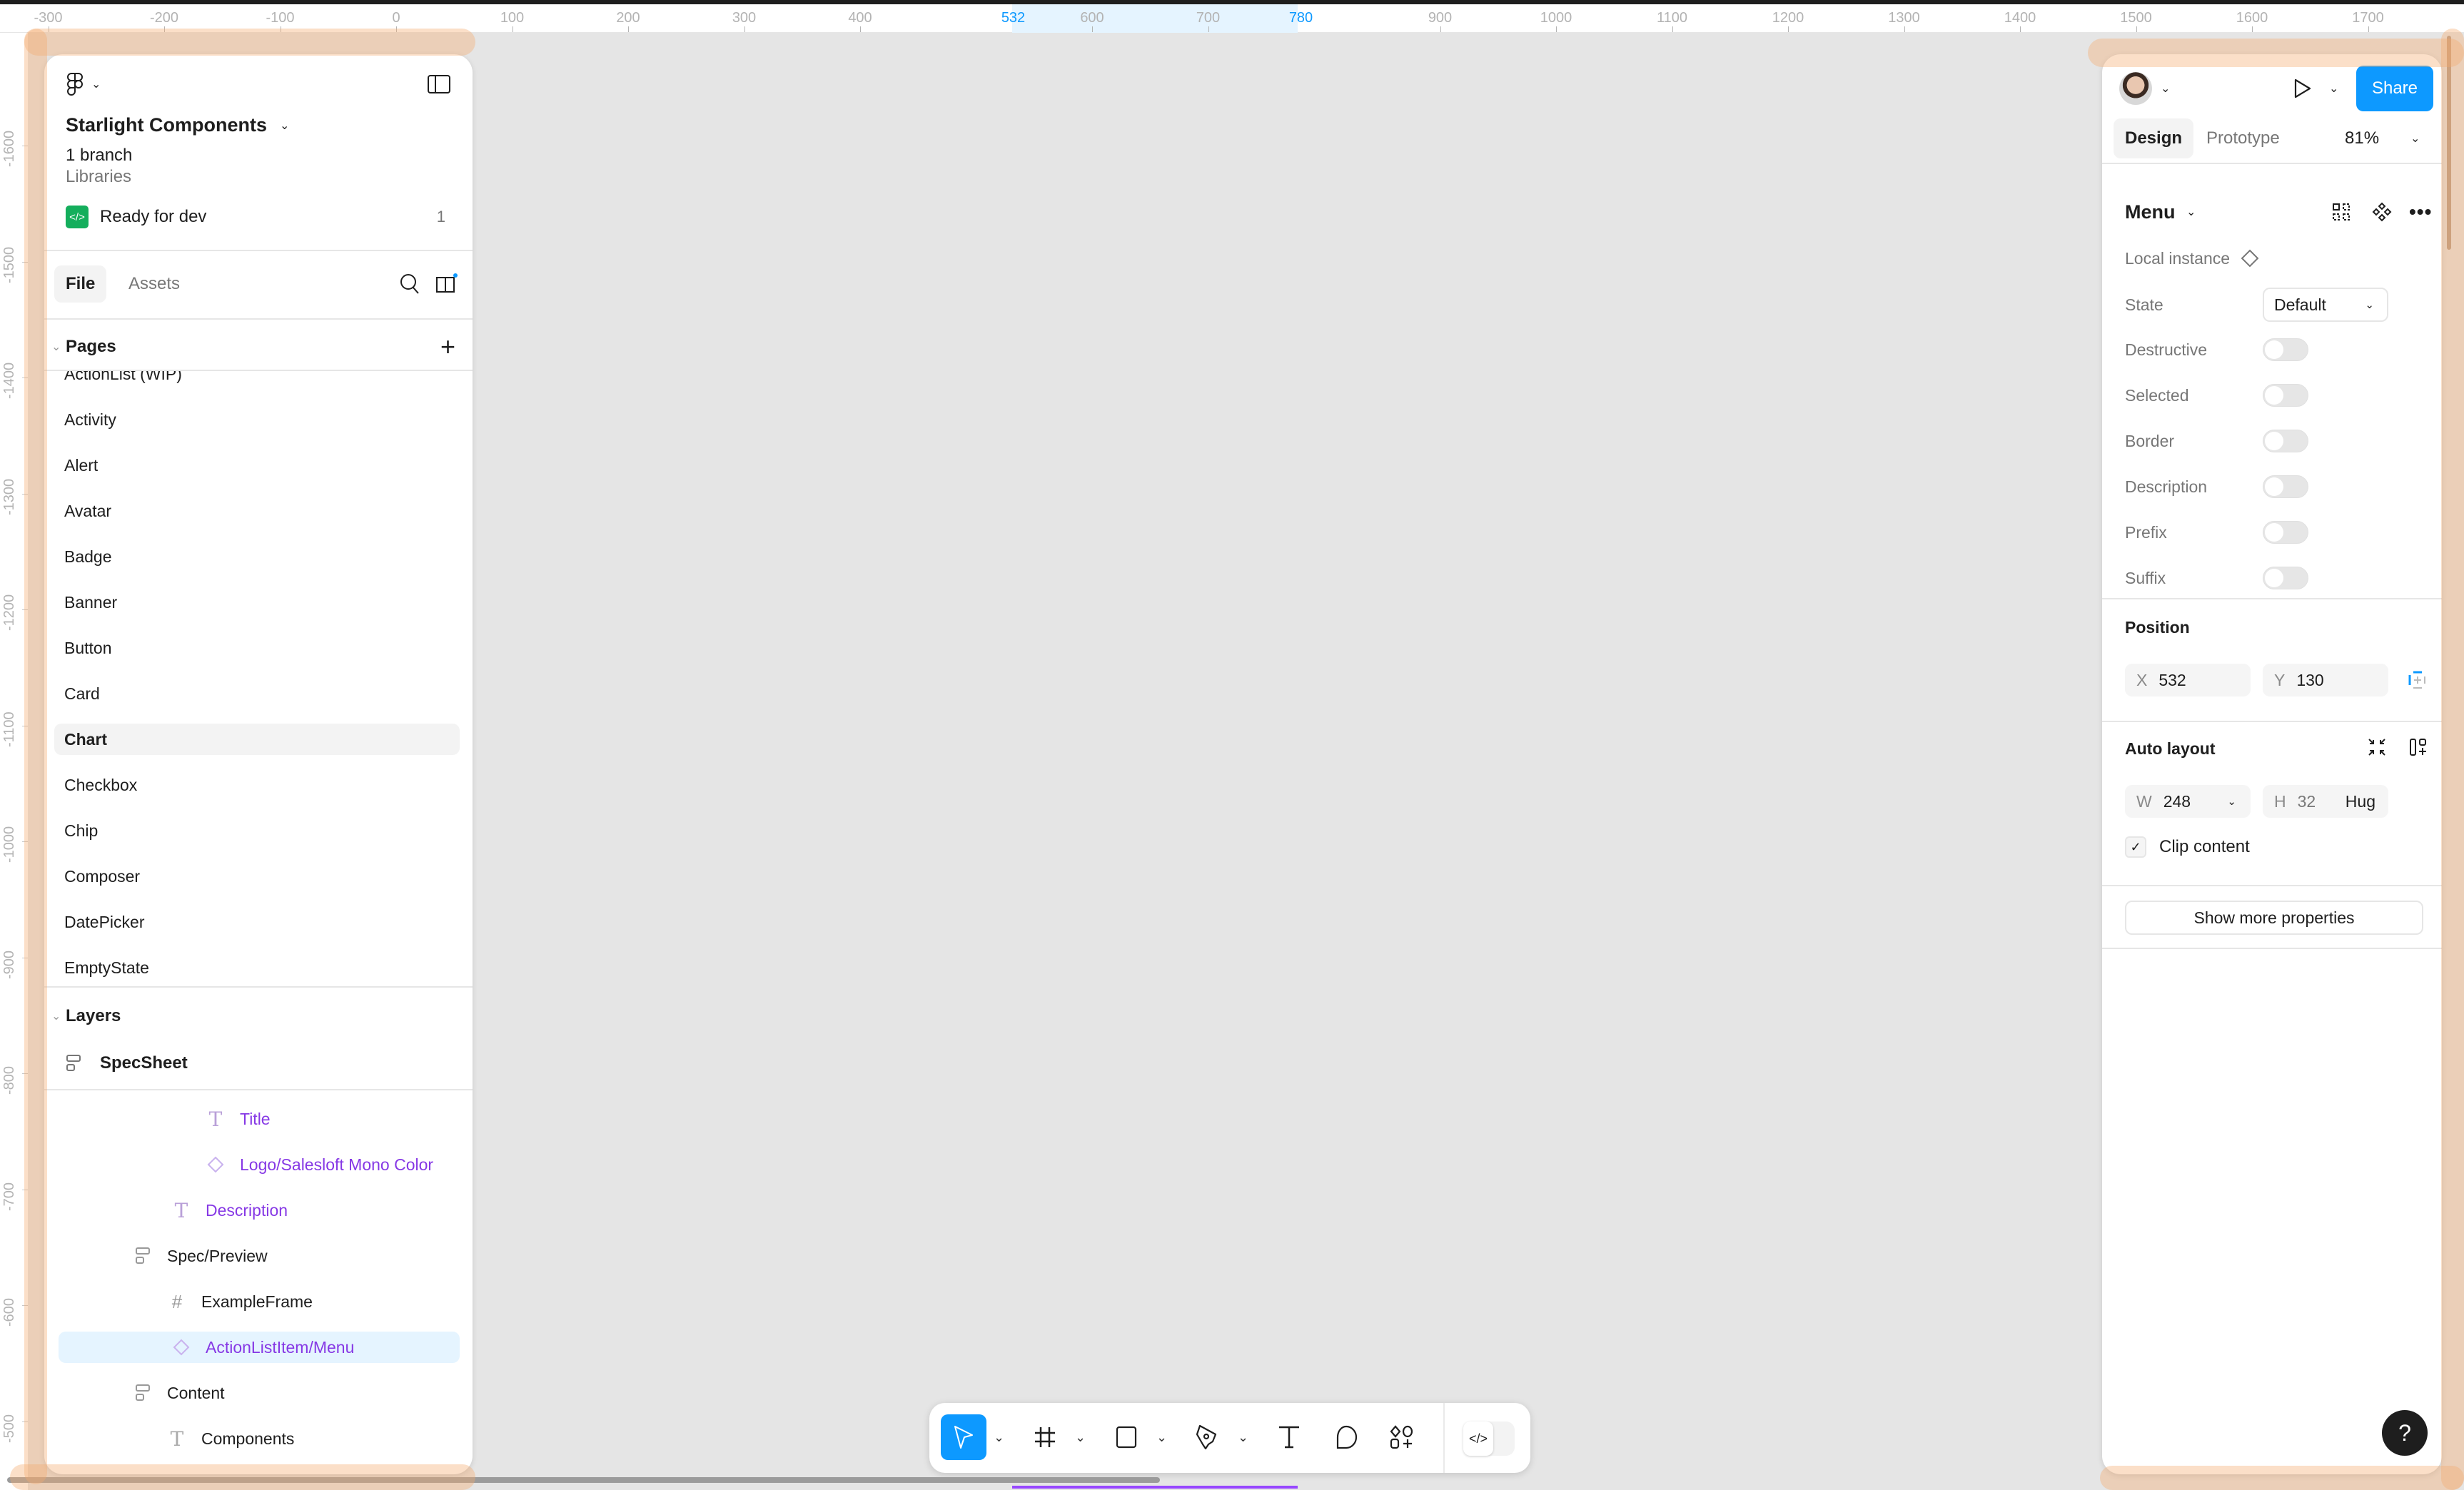  I want to click on zoom-level: 81%, so click(2362, 138).